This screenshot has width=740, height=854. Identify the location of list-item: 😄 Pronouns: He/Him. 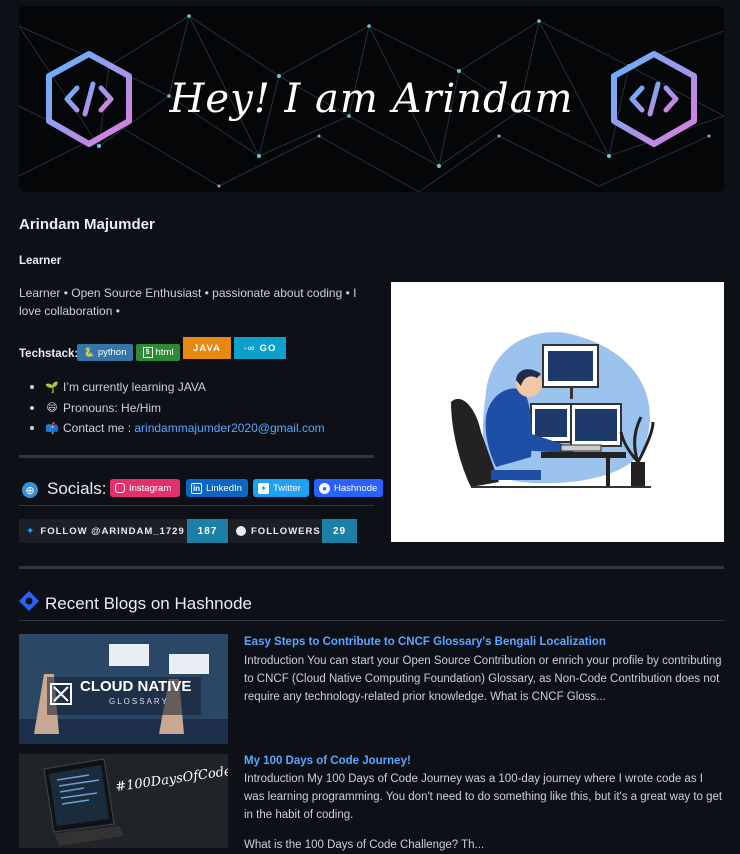
(177, 408).